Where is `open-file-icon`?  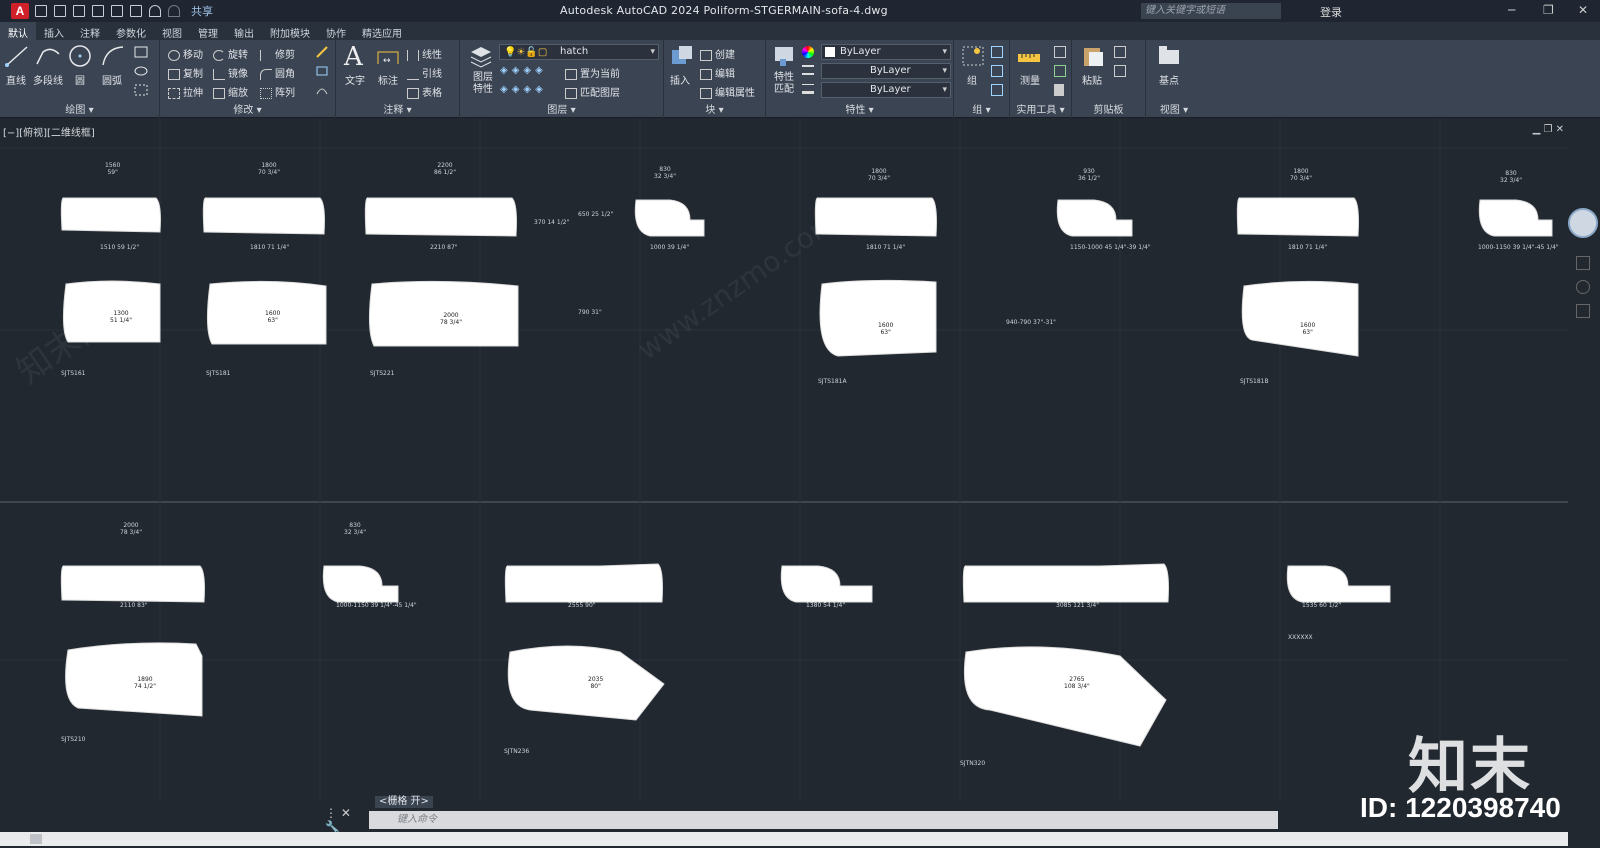 open-file-icon is located at coordinates (60, 11).